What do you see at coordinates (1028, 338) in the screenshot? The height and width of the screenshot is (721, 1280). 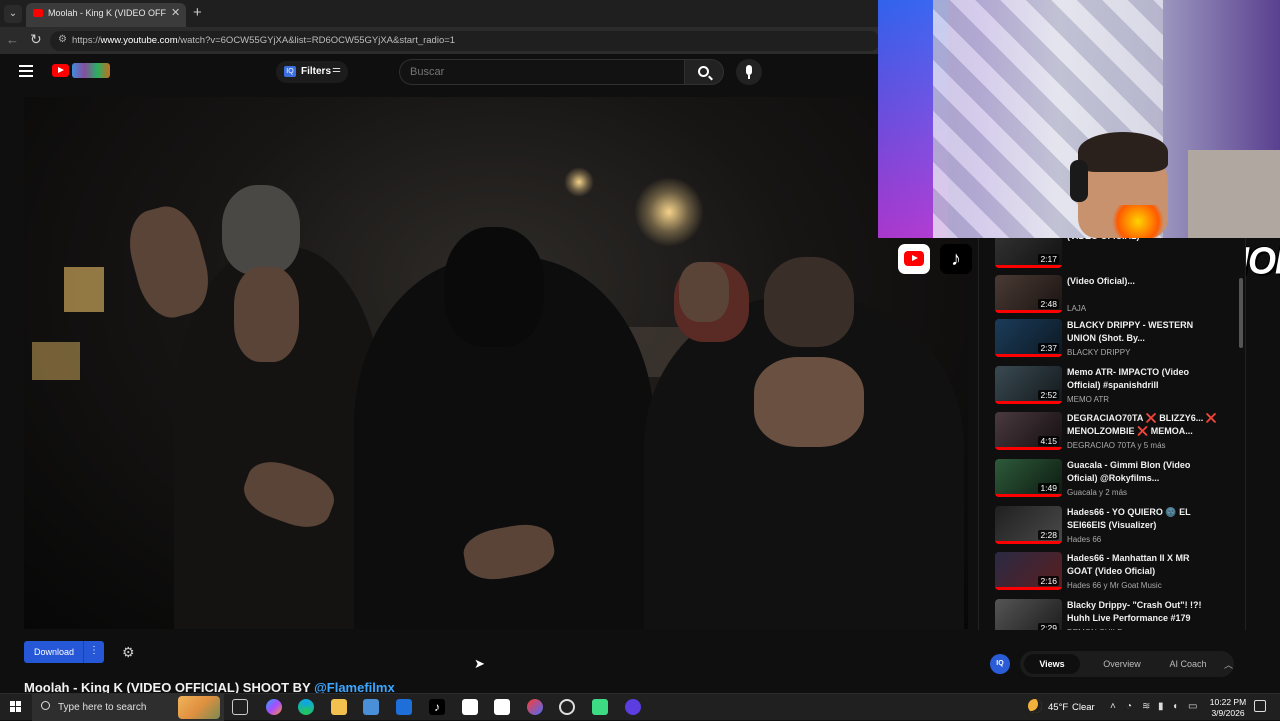 I see `video-thumbnail: 2:37` at bounding box center [1028, 338].